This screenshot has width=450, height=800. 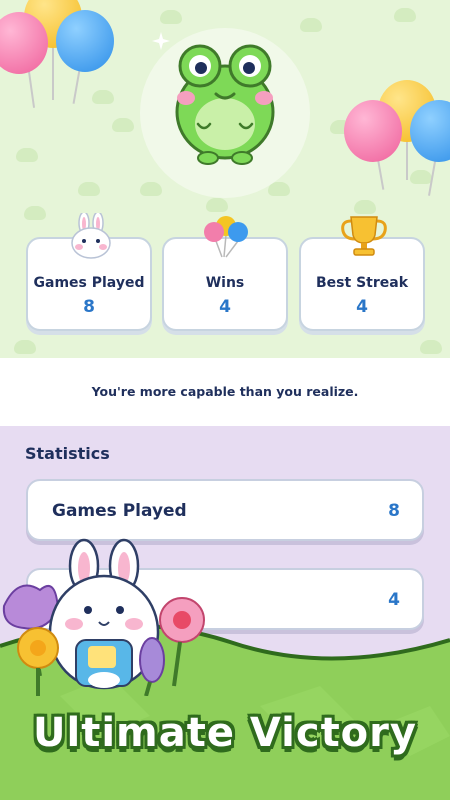 I want to click on statistics-row-games-played: Games Played 8, so click(x=225, y=510).